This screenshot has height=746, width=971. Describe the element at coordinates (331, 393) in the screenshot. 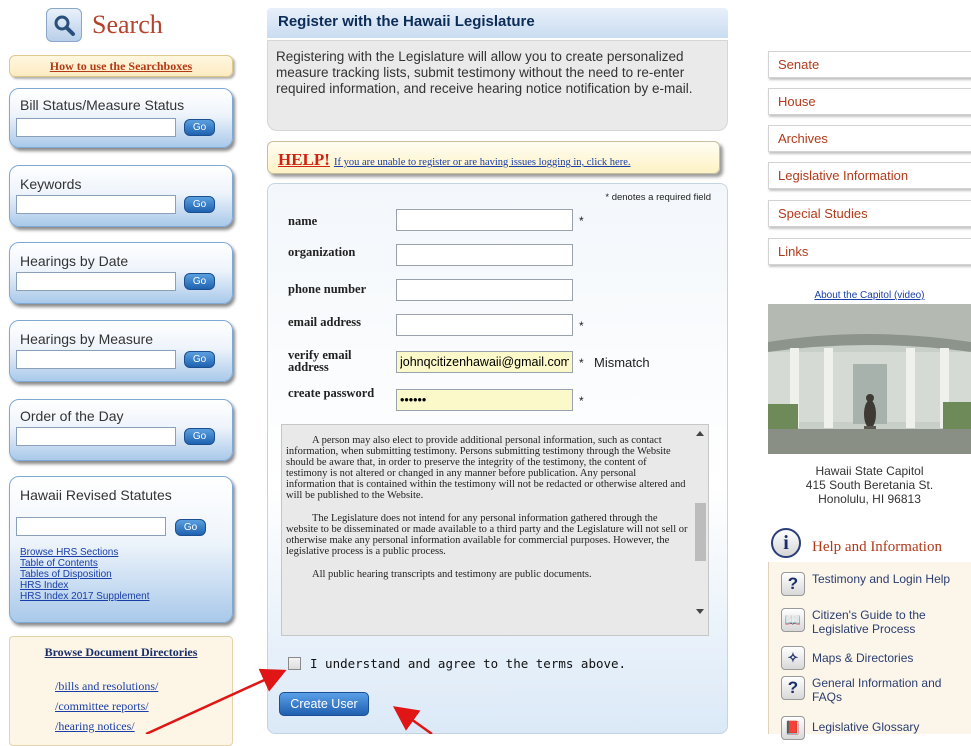

I see `field-label: create password` at that location.